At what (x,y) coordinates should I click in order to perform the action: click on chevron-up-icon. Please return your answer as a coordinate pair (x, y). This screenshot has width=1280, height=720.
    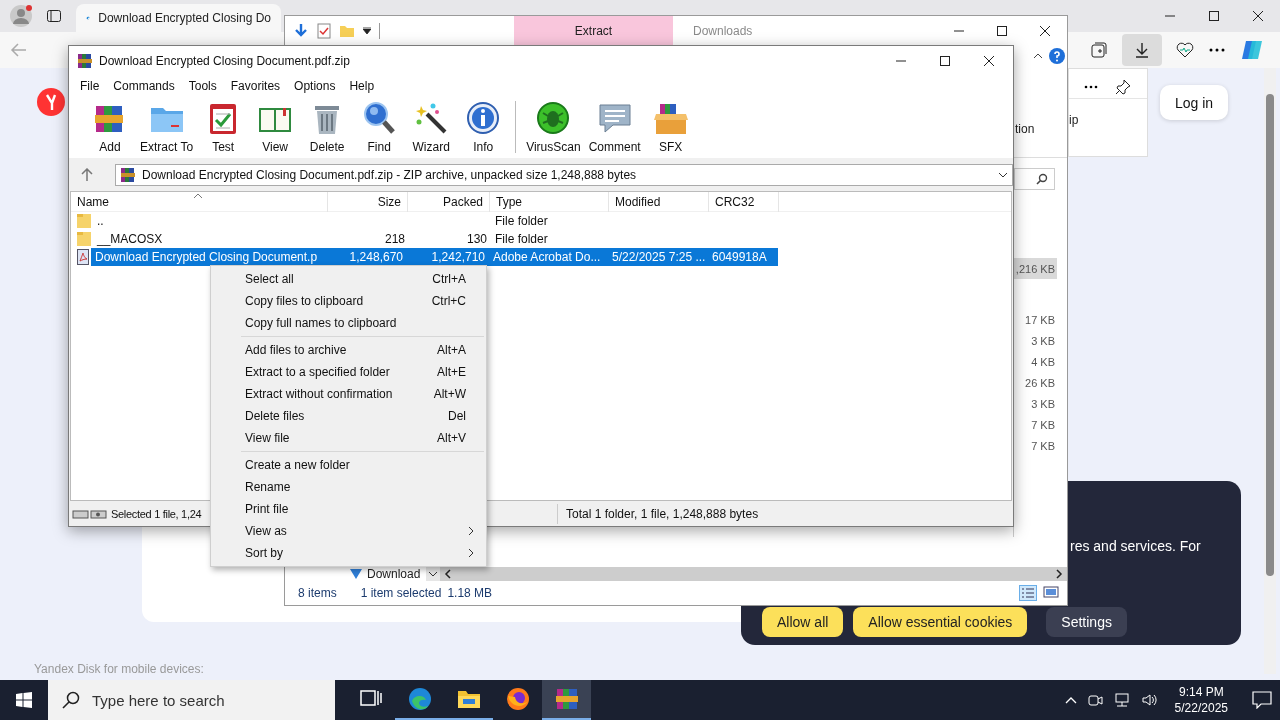
    Looking at the image, I should click on (1070, 700).